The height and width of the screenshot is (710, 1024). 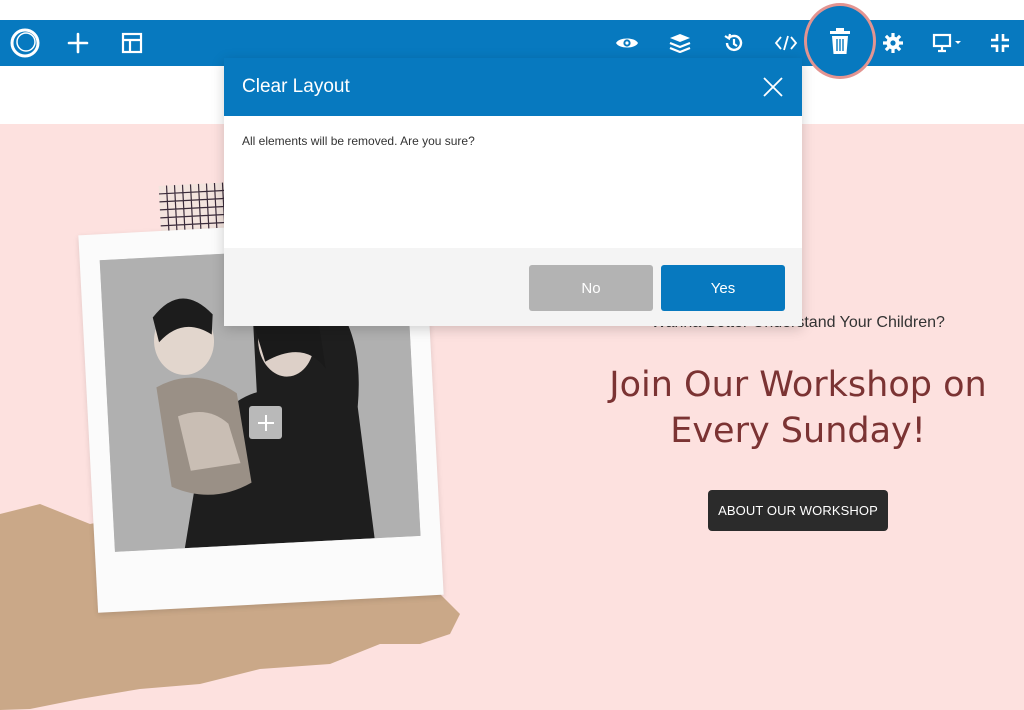 I want to click on layout-template-icon, so click(x=132, y=43).